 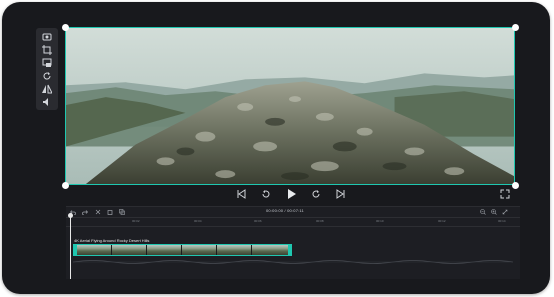 I want to click on resize-icon, so click(x=47, y=63).